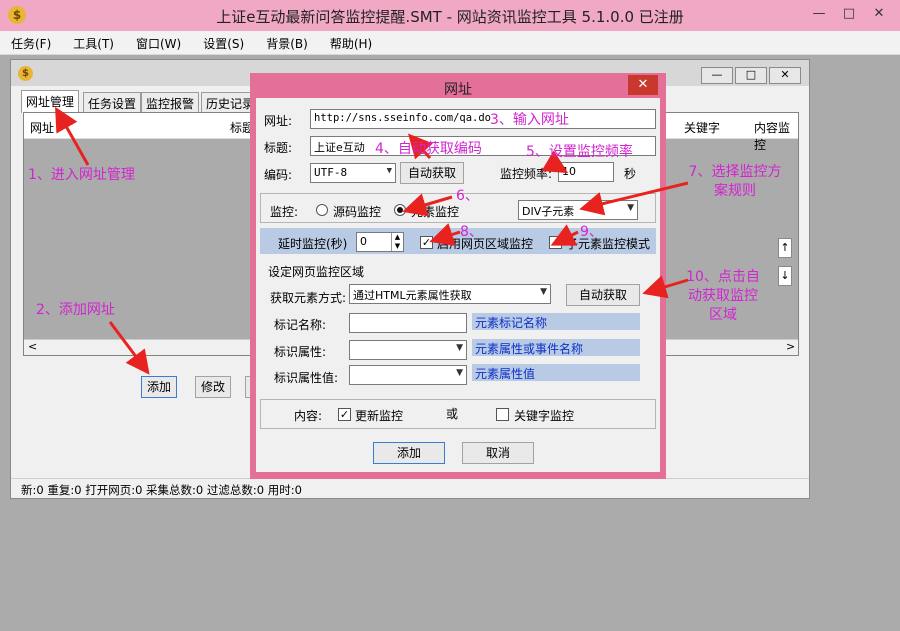  Describe the element at coordinates (428, 149) in the screenshot. I see `annotation-4: 4、自动获取编码` at that location.